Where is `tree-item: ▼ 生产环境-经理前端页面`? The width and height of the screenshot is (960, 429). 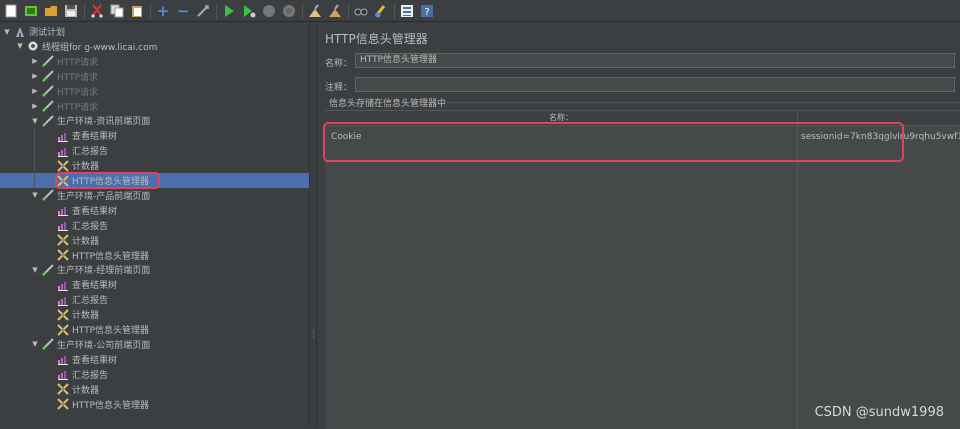 tree-item: ▼ 生产环境-经理前端页面 is located at coordinates (154, 269).